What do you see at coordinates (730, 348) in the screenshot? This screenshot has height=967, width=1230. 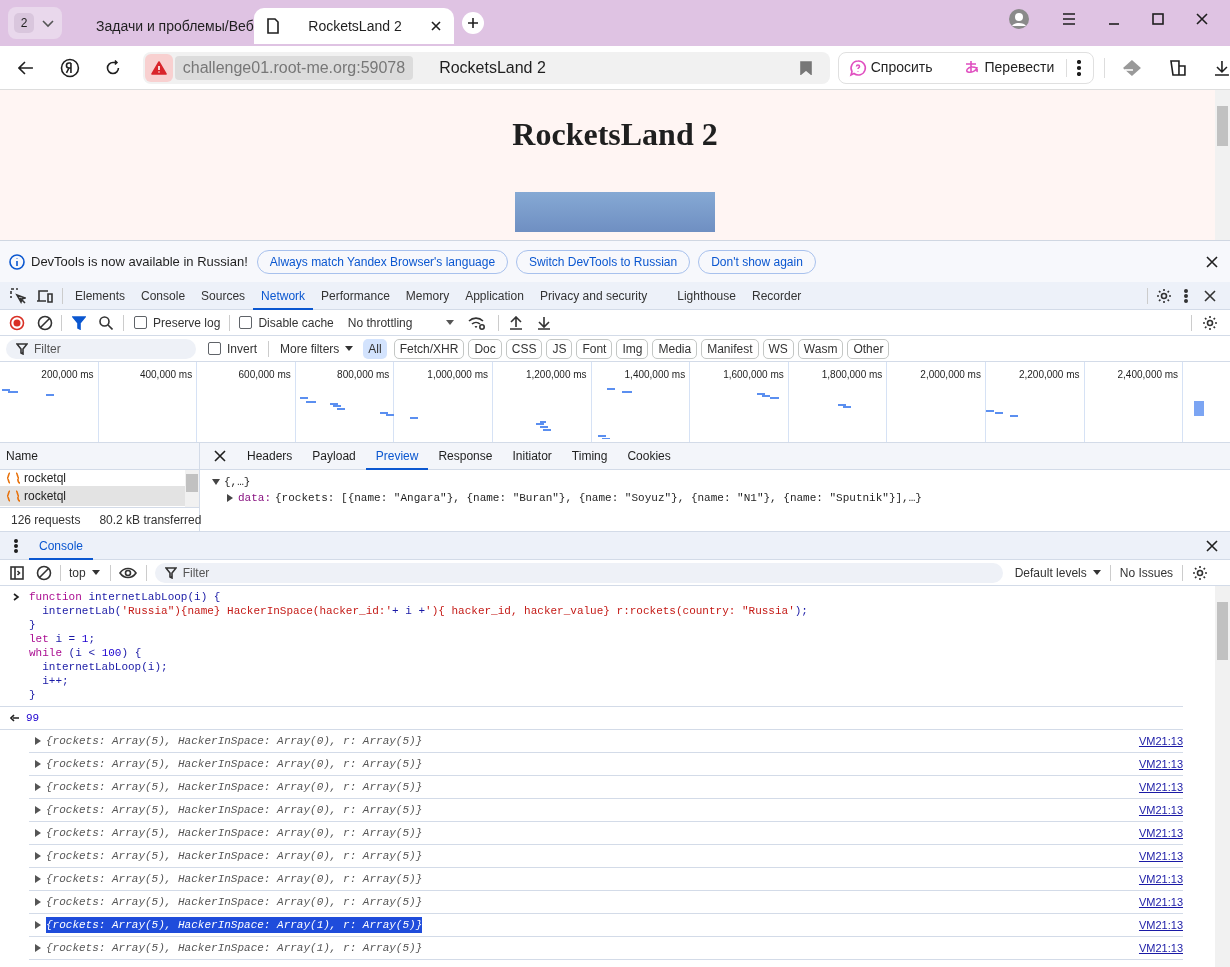 I see `type-filter-chip: Manifest` at bounding box center [730, 348].